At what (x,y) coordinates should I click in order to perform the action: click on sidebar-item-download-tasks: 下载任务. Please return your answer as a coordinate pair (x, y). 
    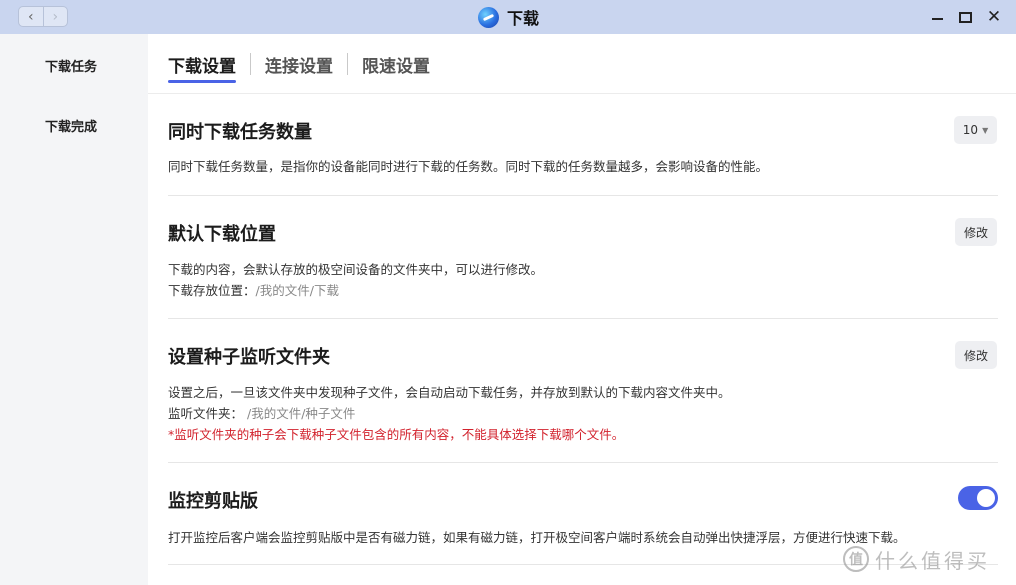
    Looking at the image, I should click on (71, 65).